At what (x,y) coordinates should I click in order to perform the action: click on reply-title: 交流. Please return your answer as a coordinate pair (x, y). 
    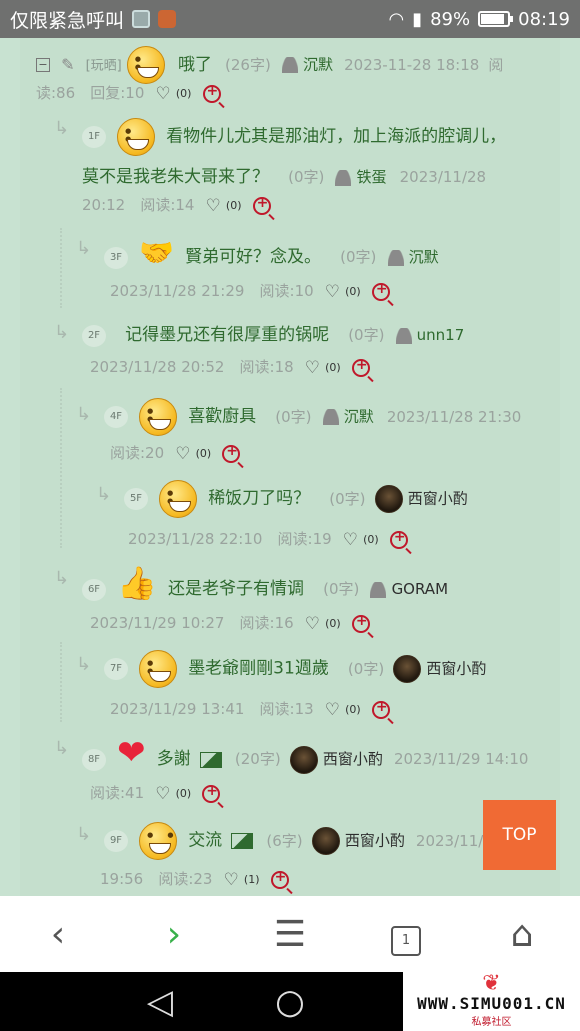
    Looking at the image, I should click on (205, 841).